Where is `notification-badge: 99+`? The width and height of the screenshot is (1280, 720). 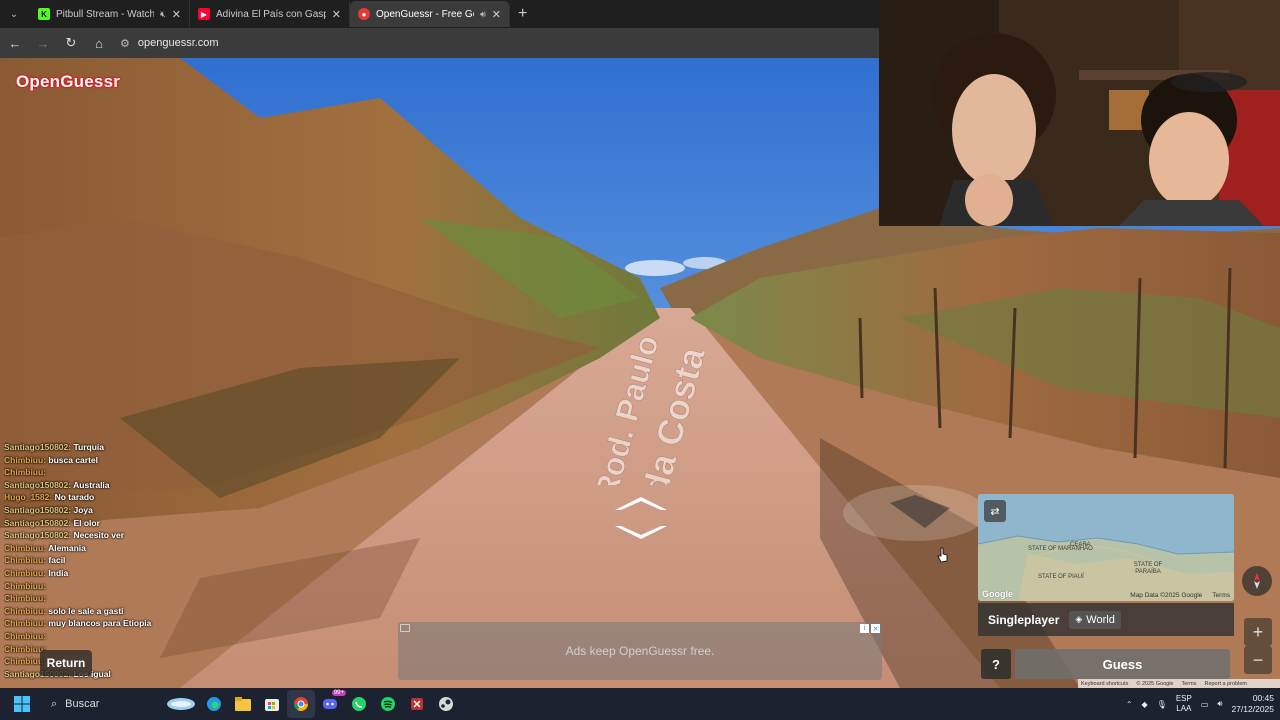 notification-badge: 99+ is located at coordinates (338, 693).